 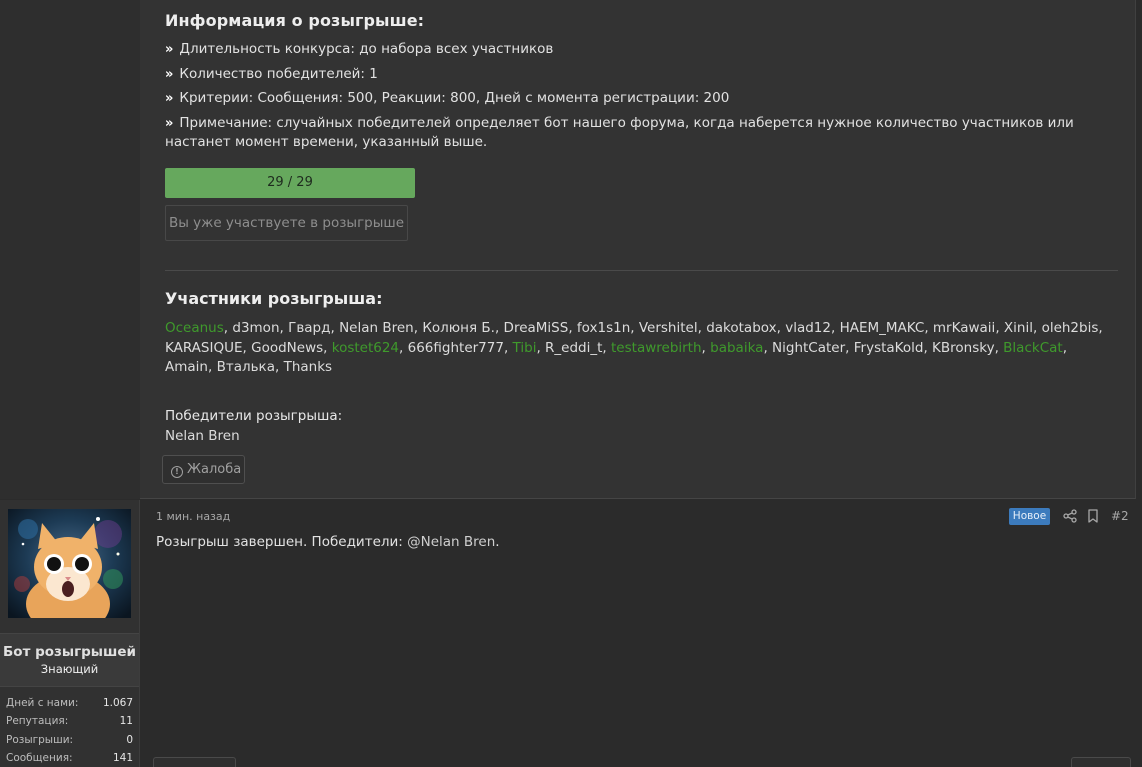 What do you see at coordinates (274, 298) in the screenshot?
I see `participants-title: Участники розыгрыша:` at bounding box center [274, 298].